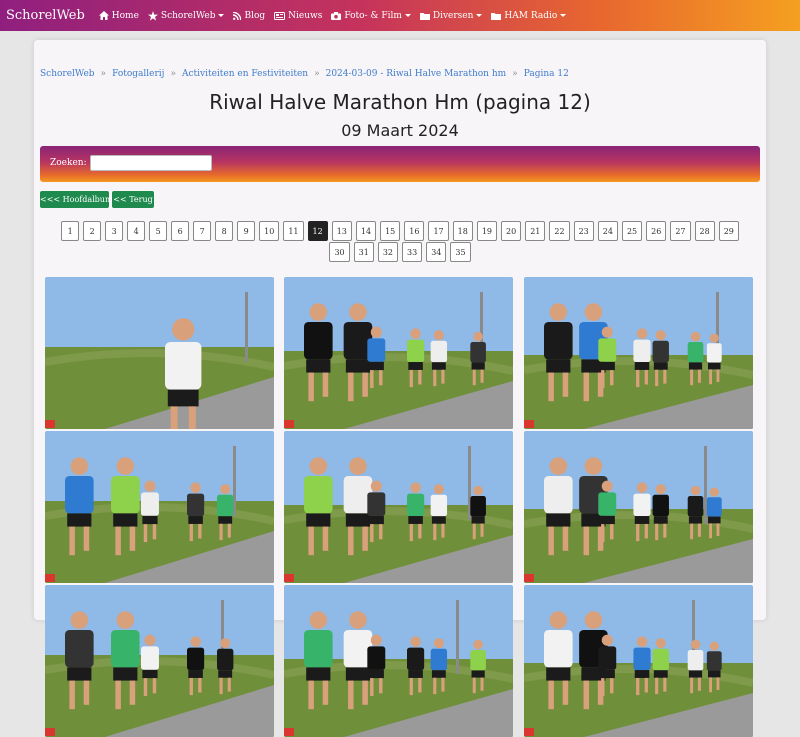 Image resolution: width=800 pixels, height=737 pixels. I want to click on page-button: 19, so click(486, 231).